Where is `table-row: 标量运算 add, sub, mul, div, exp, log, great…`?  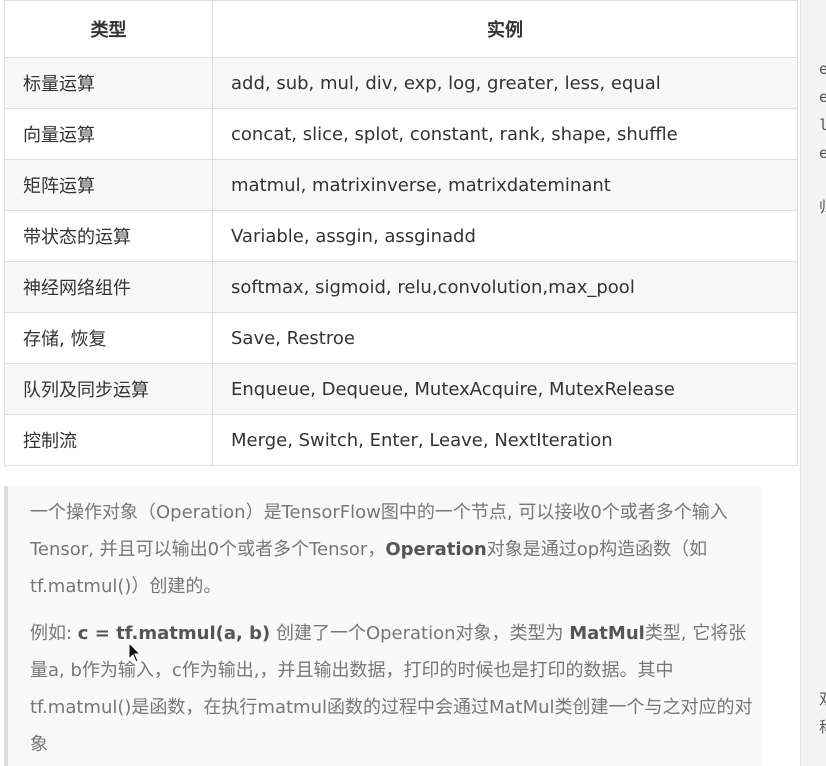
table-row: 标量运算 add, sub, mul, div, exp, log, great… is located at coordinates (401, 83).